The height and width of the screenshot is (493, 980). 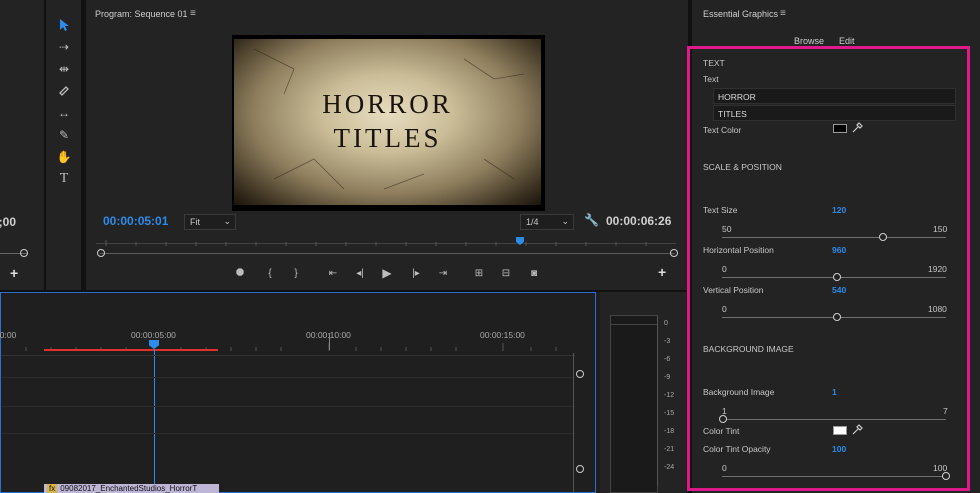 What do you see at coordinates (443, 273) in the screenshot?
I see `go-to-out-icon: ⇥` at bounding box center [443, 273].